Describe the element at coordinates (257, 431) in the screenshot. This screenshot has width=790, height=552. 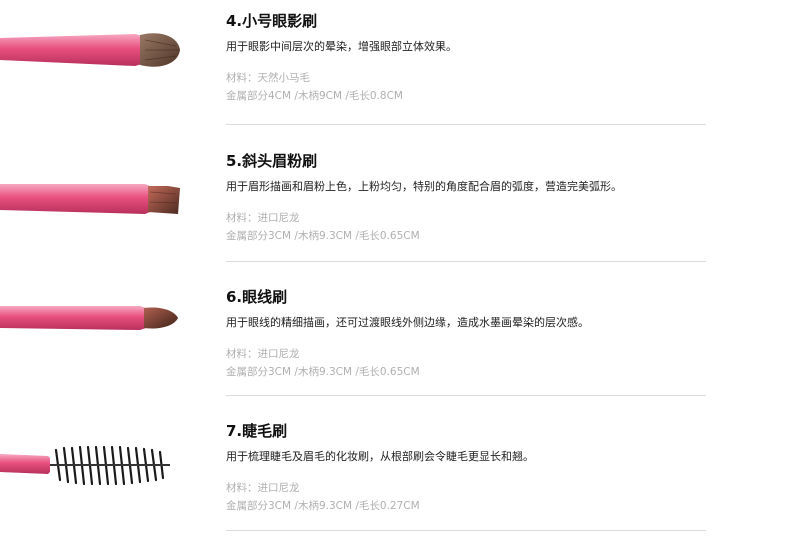
I see `brush-title: 7.睫毛刷` at that location.